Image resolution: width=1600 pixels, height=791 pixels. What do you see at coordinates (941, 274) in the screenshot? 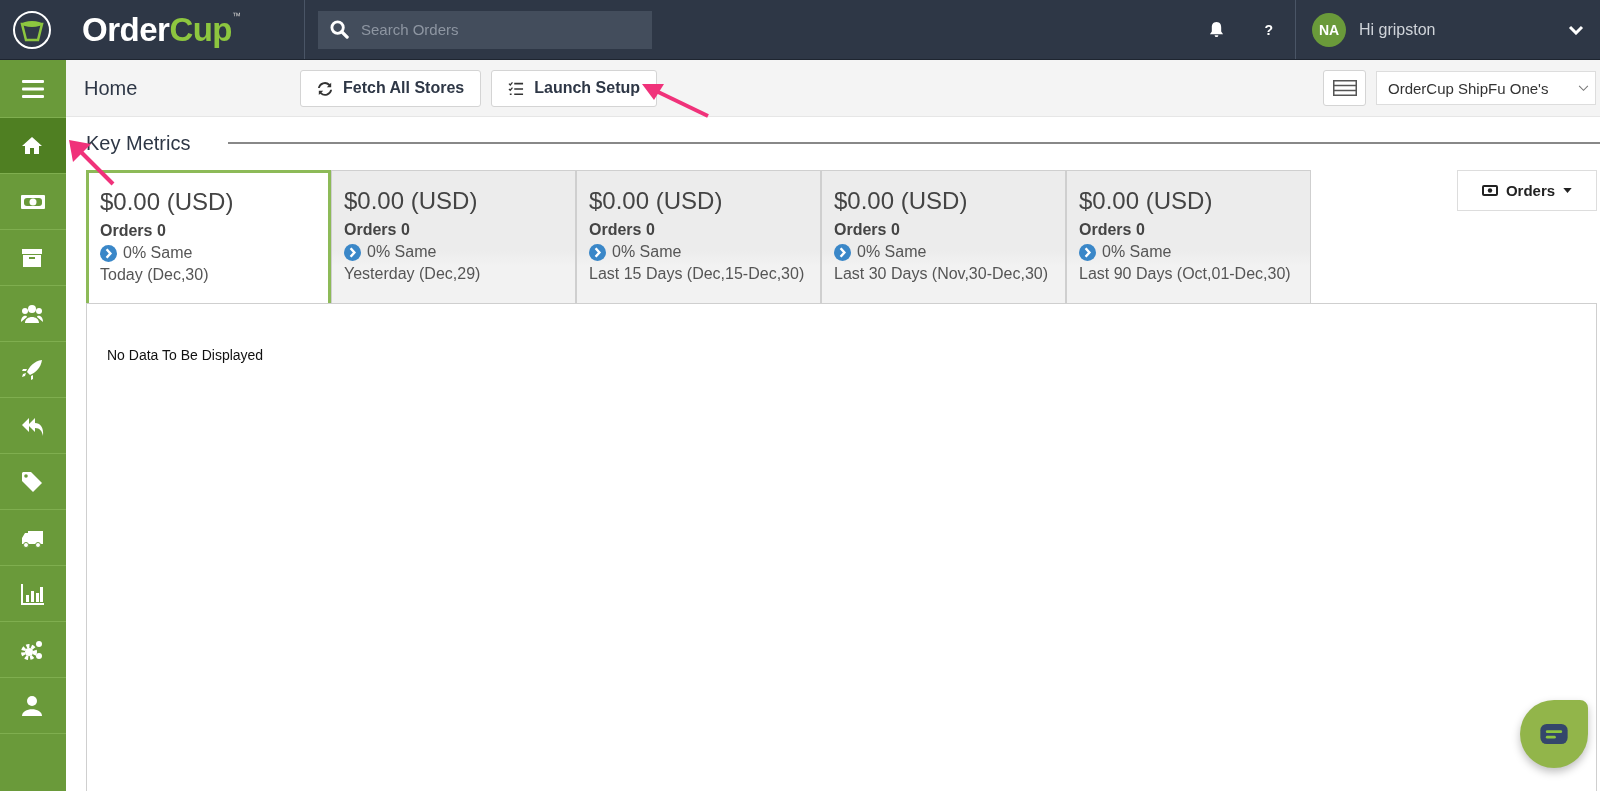
I see `metric-period: Last 30 Days (Nov,30-Dec,30)` at bounding box center [941, 274].